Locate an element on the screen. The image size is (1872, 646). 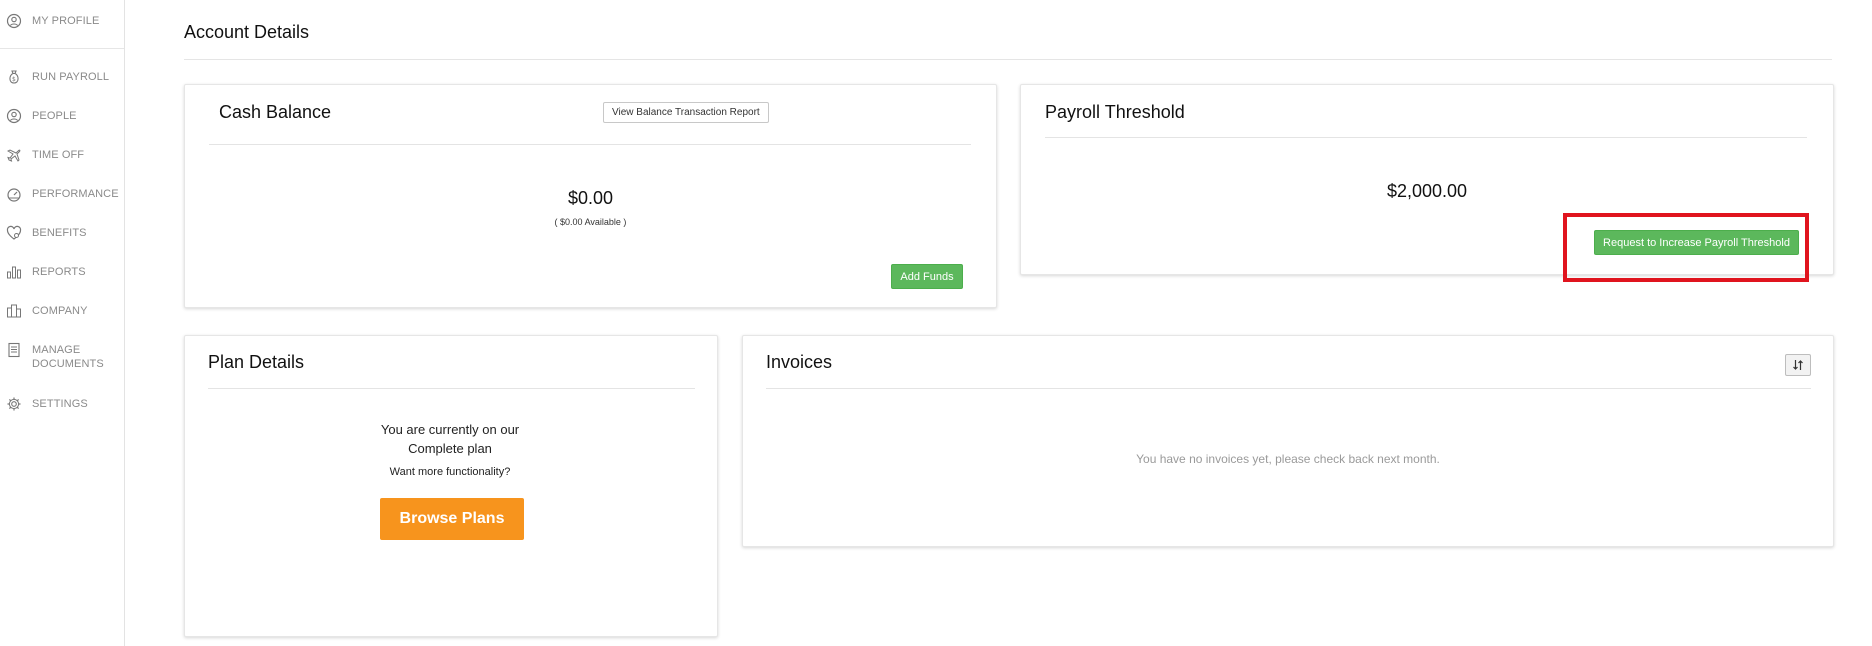
title-divider is located at coordinates (1008, 59).